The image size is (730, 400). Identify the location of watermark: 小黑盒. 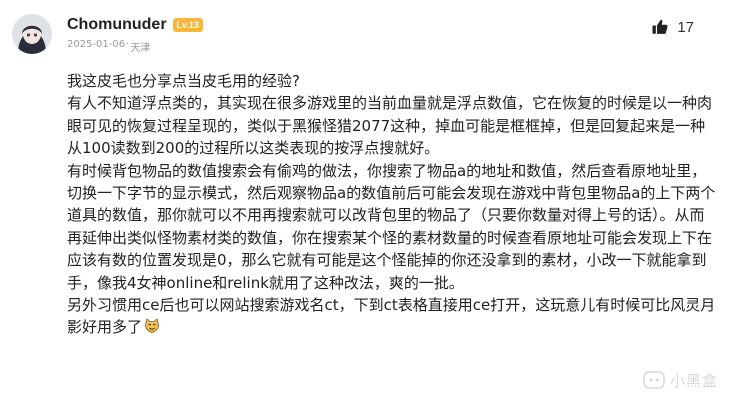
(680, 380).